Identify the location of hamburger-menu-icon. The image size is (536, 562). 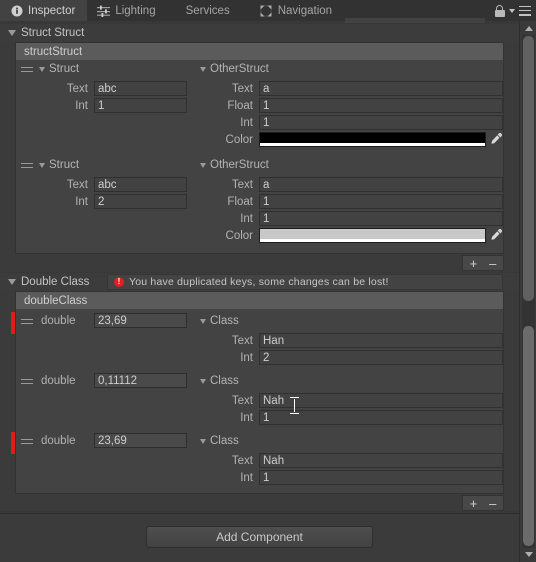
(525, 10).